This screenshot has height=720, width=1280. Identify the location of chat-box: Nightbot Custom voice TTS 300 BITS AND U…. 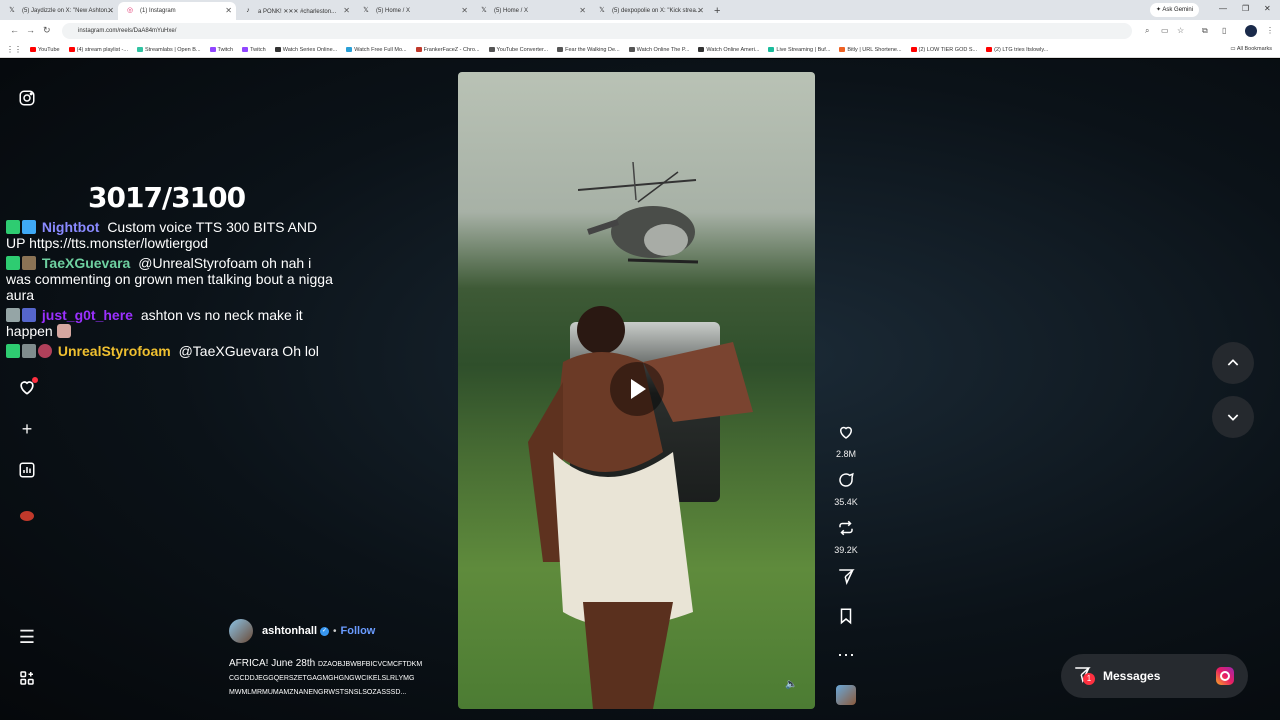
(171, 291).